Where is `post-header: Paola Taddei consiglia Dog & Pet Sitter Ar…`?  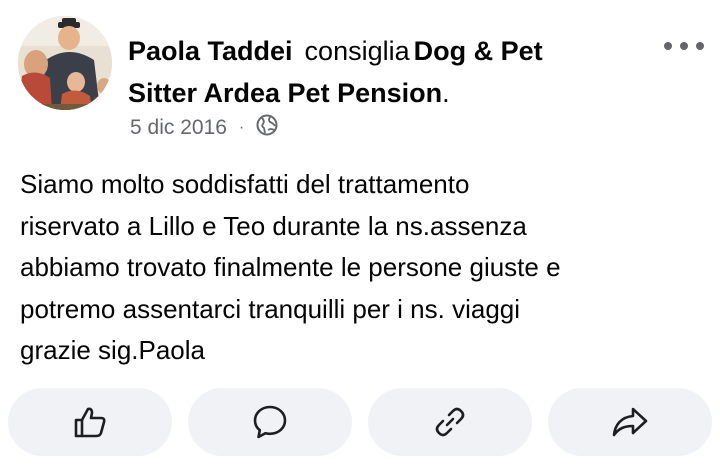 post-header: Paola Taddei consiglia Dog & Pet Sitter Ar… is located at coordinates (388, 72).